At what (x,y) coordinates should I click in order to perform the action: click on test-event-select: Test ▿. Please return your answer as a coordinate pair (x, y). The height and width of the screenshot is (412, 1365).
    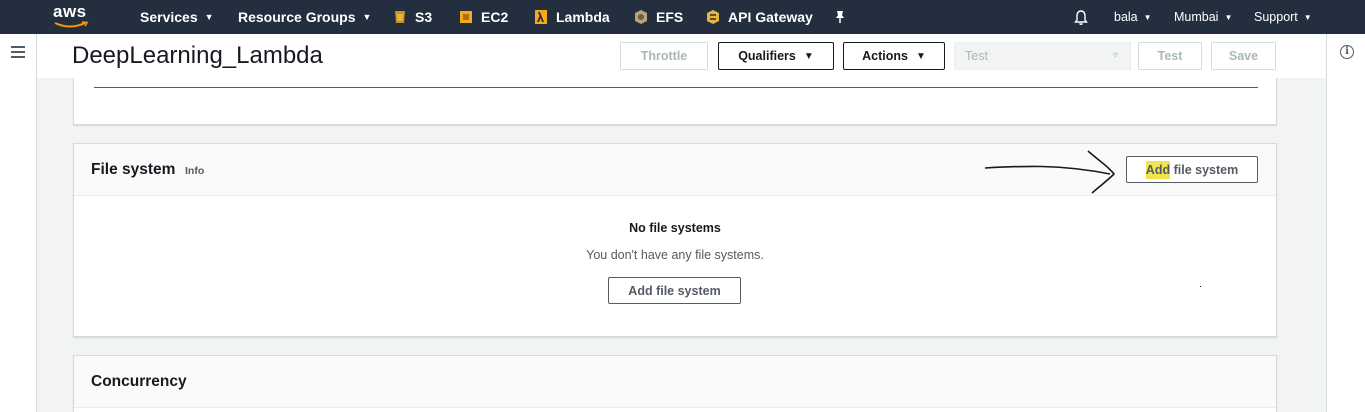
    Looking at the image, I should click on (1042, 56).